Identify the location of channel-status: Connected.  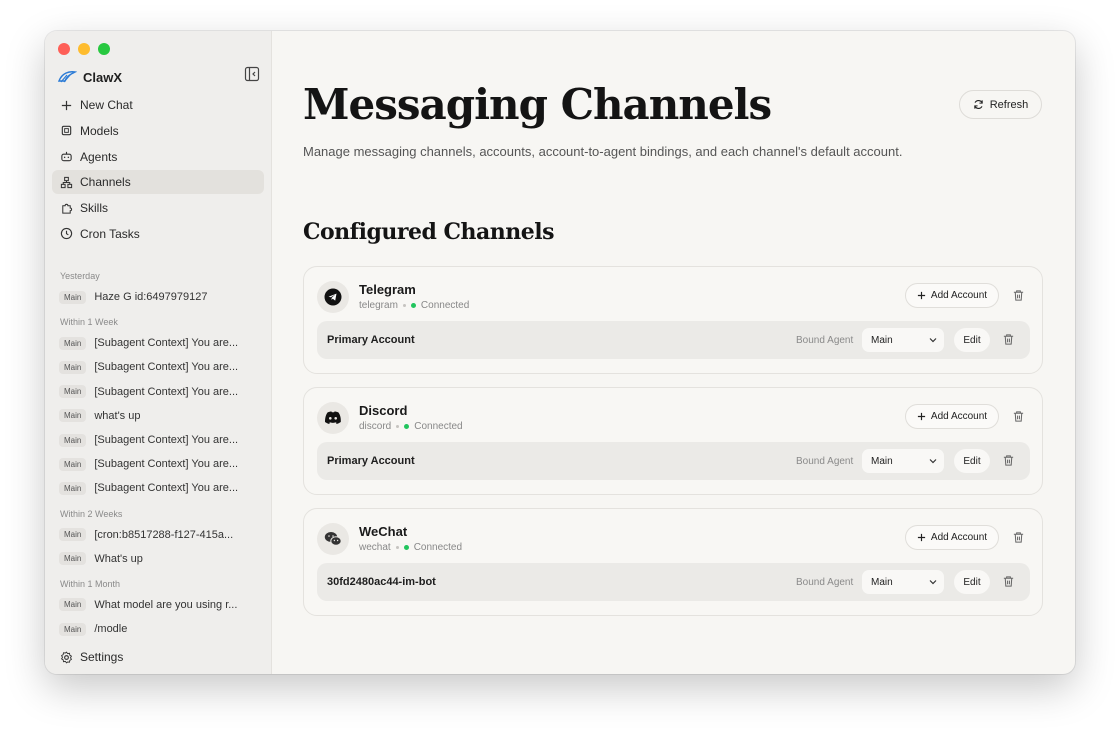
(445, 305).